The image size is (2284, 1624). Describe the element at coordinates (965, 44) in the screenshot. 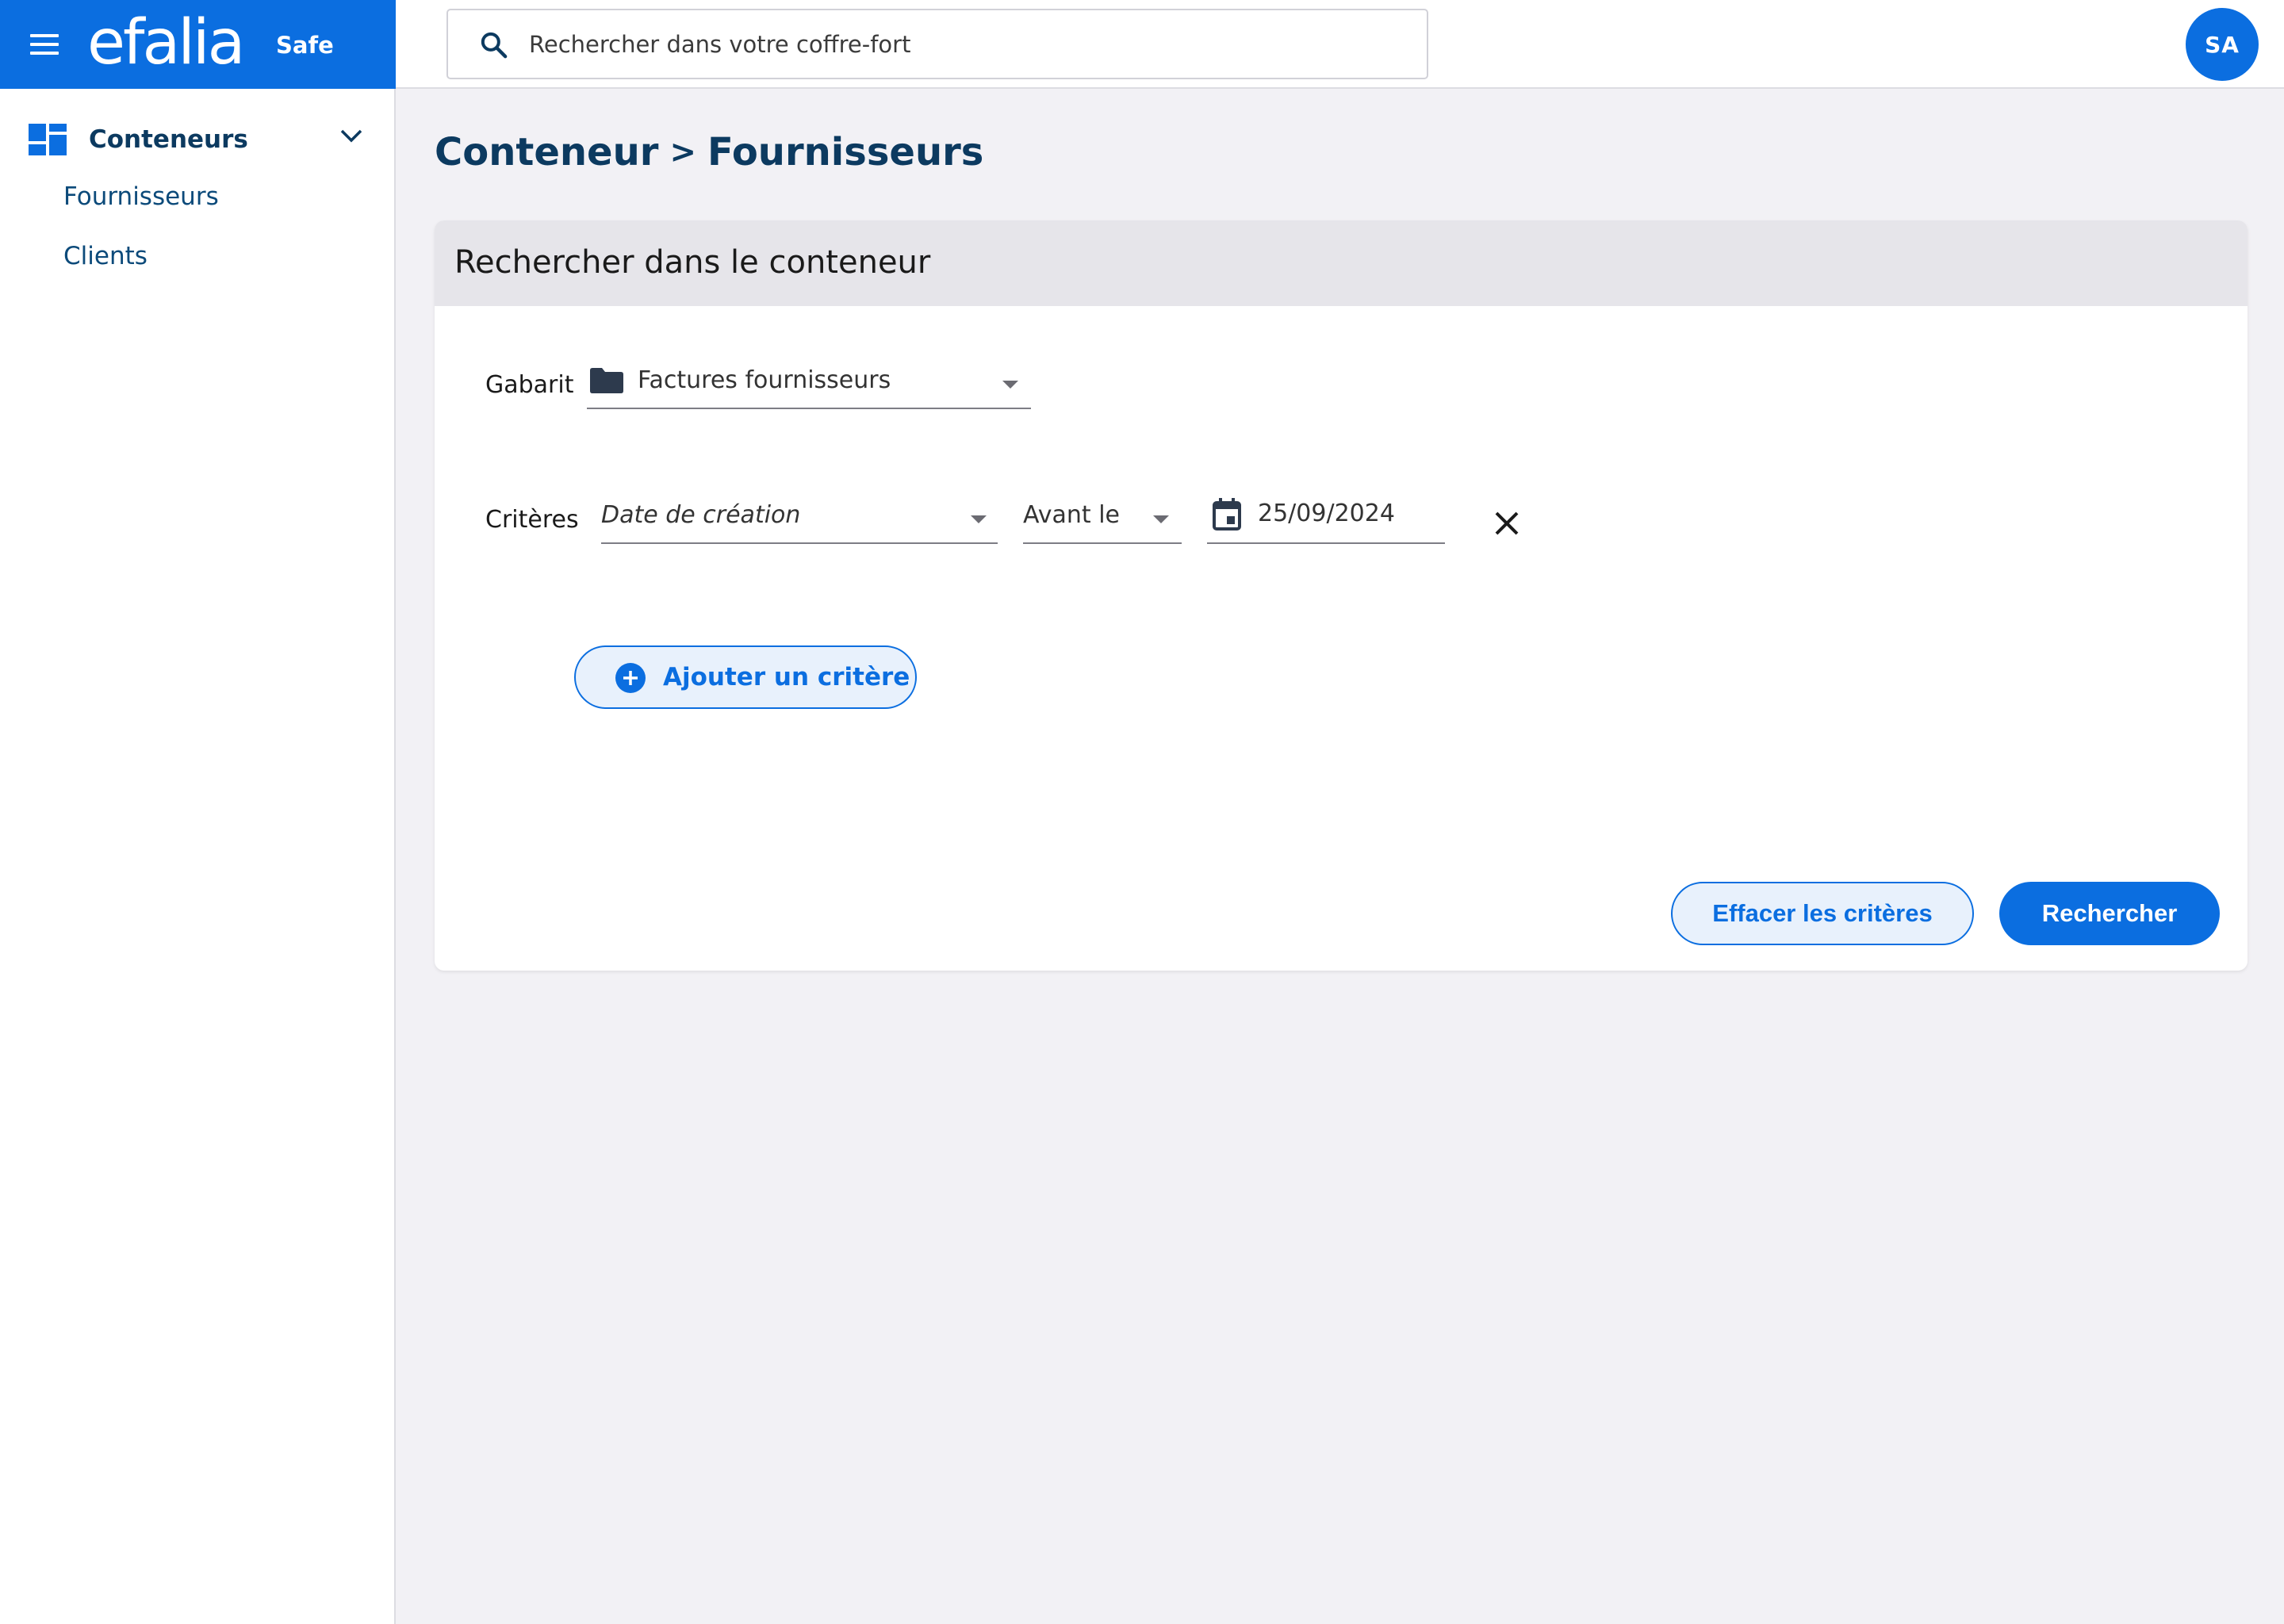

I see `search-input` at that location.